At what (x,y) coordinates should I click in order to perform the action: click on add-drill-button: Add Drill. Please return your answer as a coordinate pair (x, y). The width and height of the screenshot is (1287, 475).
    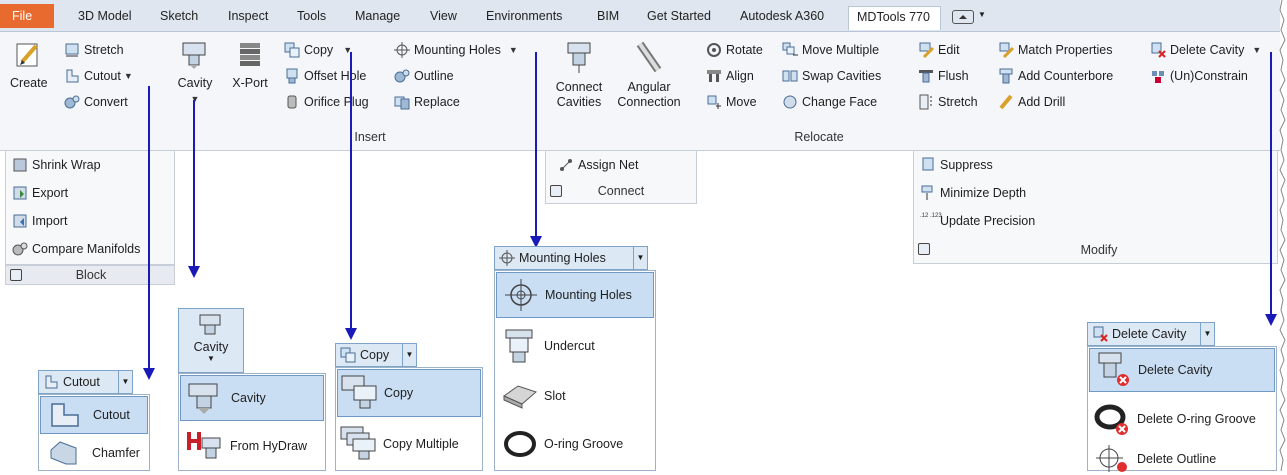
    Looking at the image, I should click on (1031, 102).